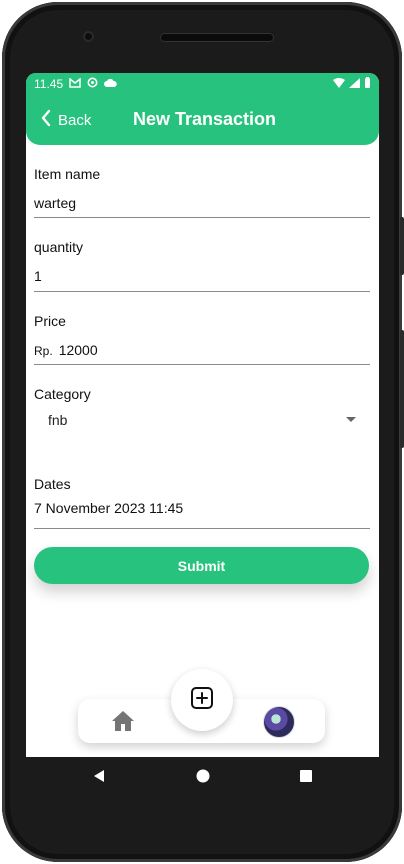 Image resolution: width=404 pixels, height=864 pixels. I want to click on home-icon, so click(123, 721).